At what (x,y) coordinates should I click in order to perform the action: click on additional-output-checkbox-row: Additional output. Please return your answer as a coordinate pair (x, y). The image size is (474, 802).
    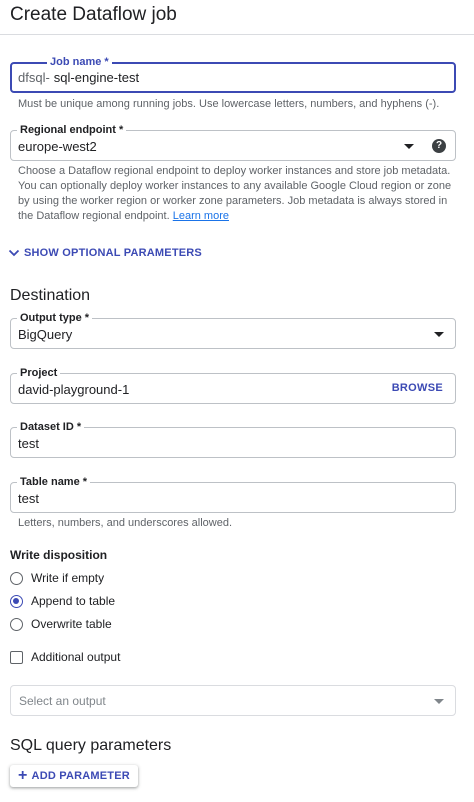
    Looking at the image, I should click on (65, 657).